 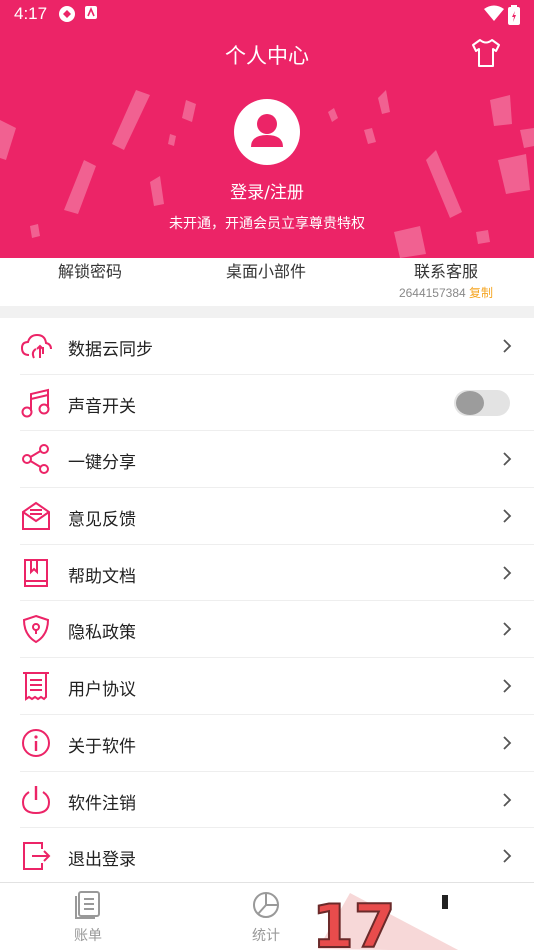 What do you see at coordinates (102, 746) in the screenshot?
I see `menu-item-label: 关于软件` at bounding box center [102, 746].